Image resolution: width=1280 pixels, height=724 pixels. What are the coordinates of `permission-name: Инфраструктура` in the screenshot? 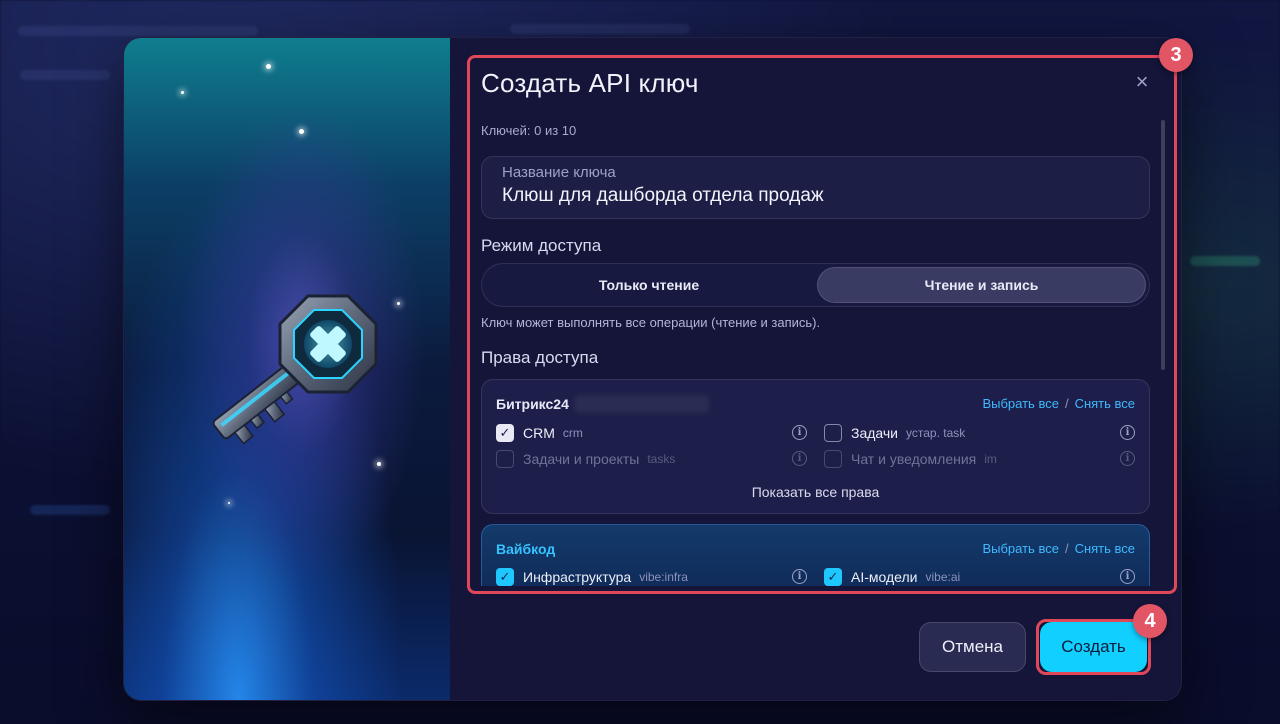 It's located at (577, 577).